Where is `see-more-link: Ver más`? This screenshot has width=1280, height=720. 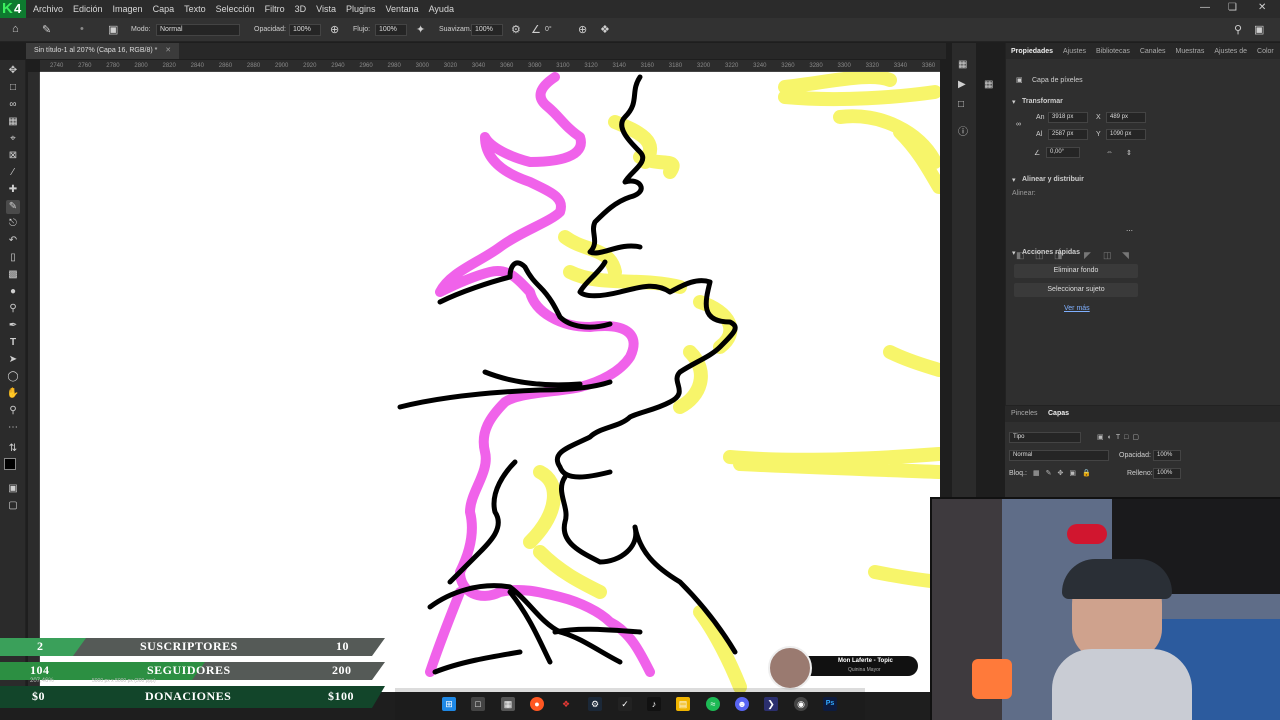
see-more-link: Ver más is located at coordinates (1077, 308).